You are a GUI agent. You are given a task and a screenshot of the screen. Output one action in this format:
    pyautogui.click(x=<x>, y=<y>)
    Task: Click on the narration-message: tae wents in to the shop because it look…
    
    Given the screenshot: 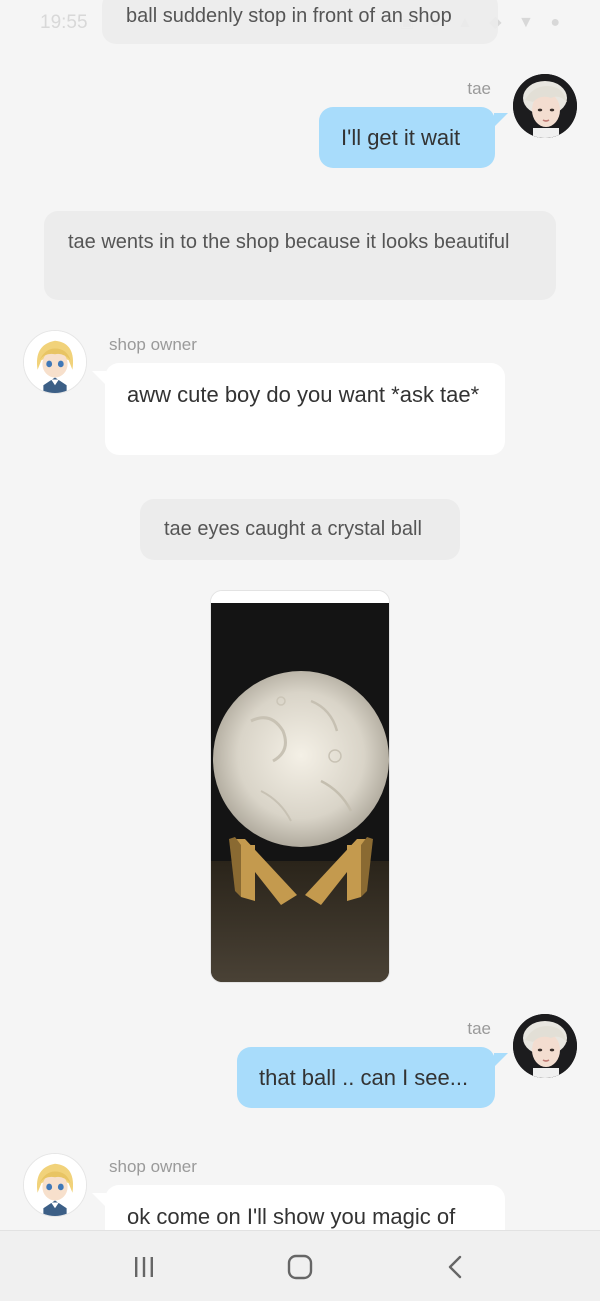 What is the action you would take?
    pyautogui.click(x=300, y=255)
    